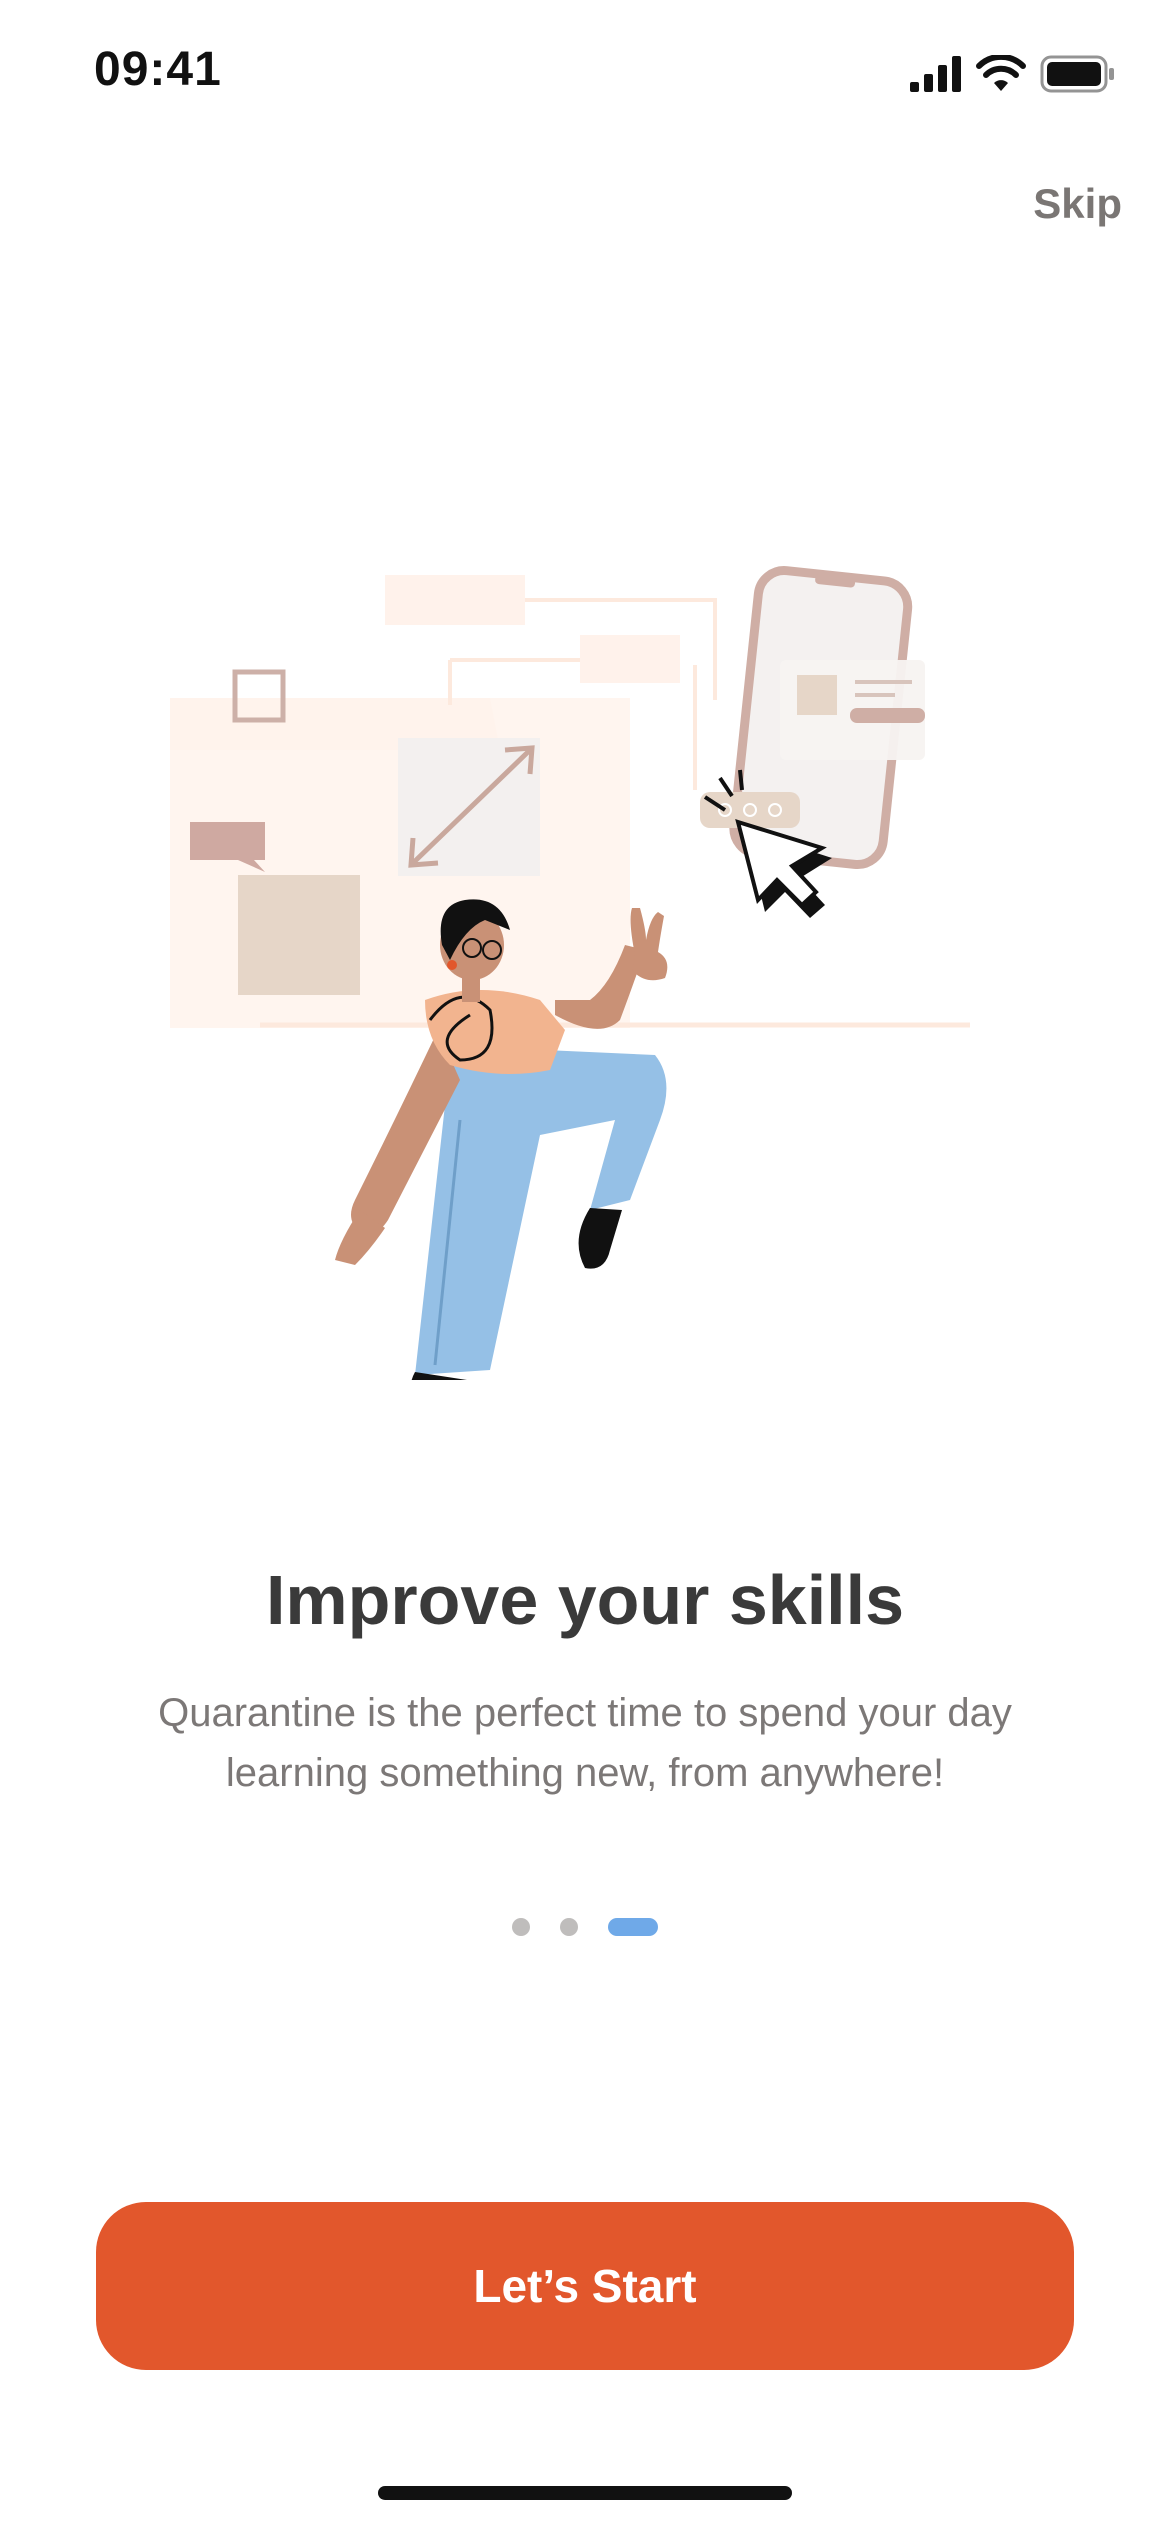  I want to click on status-time: 09:41, so click(158, 69).